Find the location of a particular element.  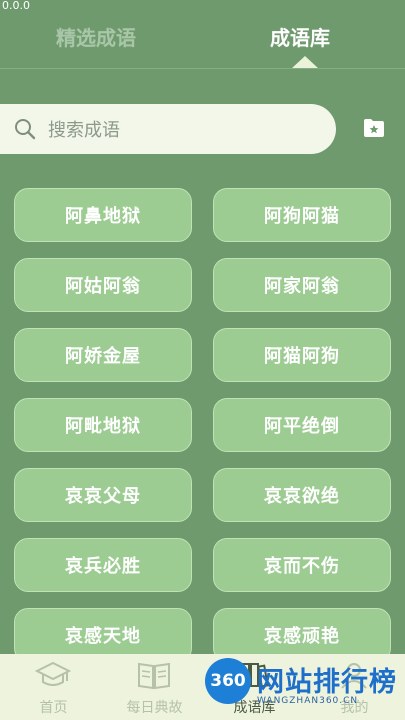

nav-item-home: 首页 is located at coordinates (53, 687).